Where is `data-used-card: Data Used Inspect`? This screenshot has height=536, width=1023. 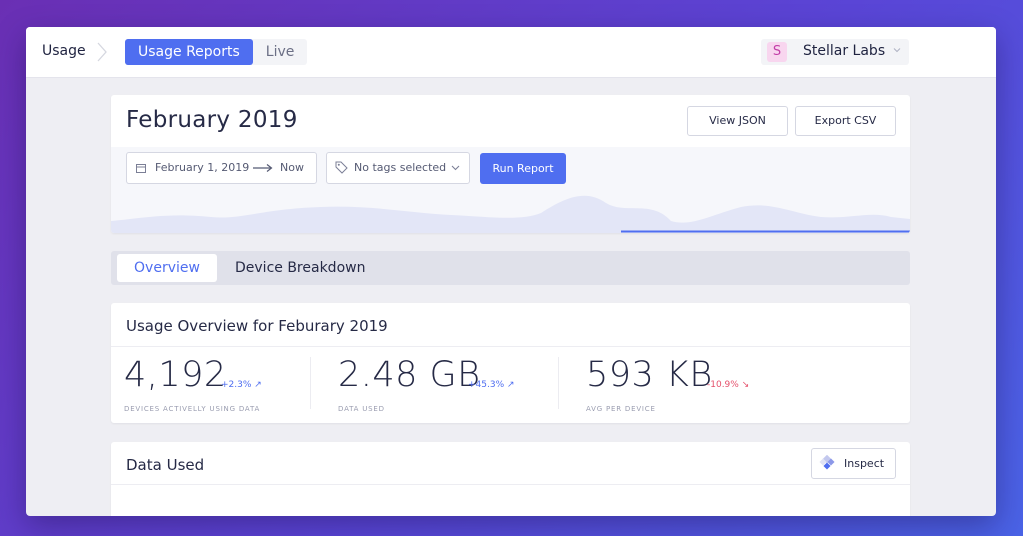
data-used-card: Data Used Inspect is located at coordinates (510, 479).